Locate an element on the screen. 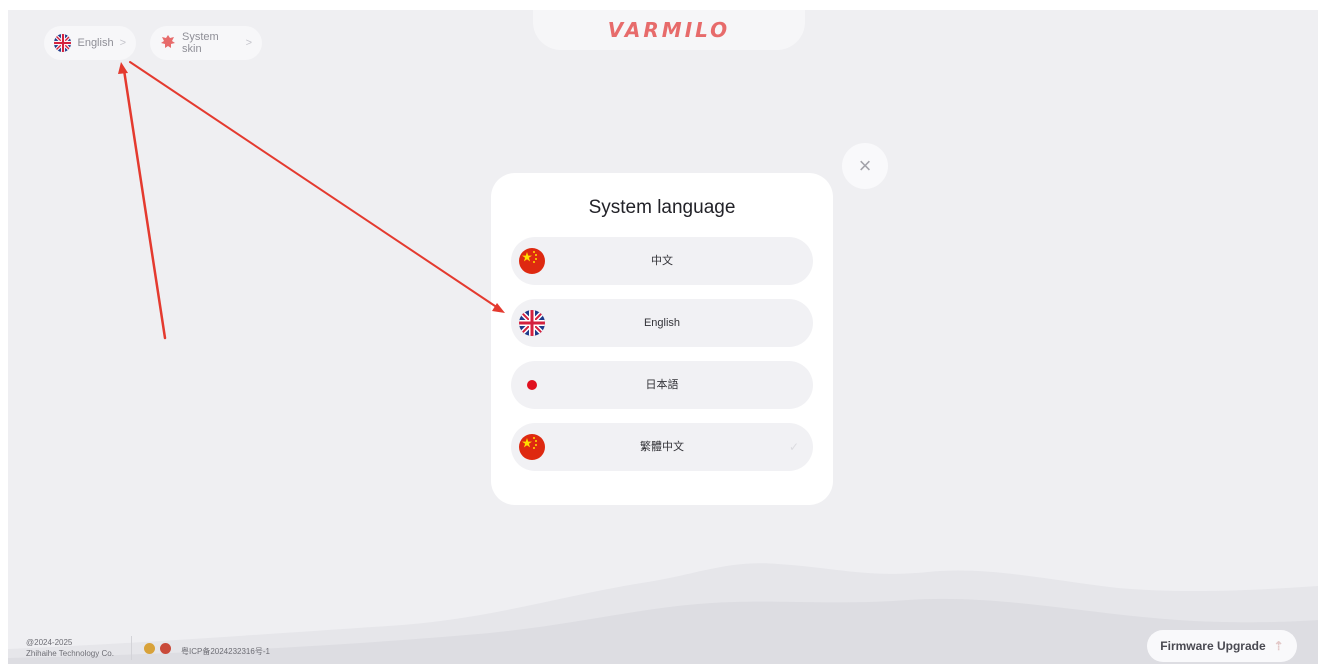 This screenshot has width=1324, height=664. skin-icon is located at coordinates (168, 43).